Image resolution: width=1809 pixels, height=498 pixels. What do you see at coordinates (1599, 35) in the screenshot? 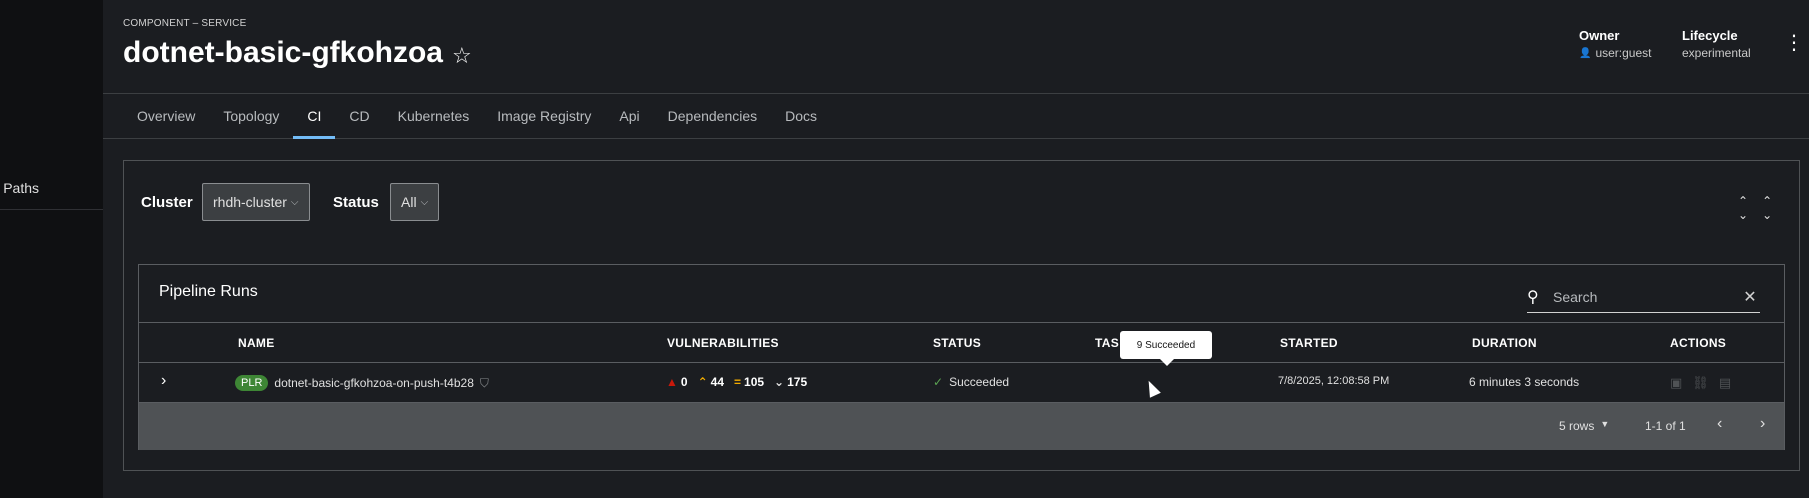
I see `owner-label: Owner` at bounding box center [1599, 35].